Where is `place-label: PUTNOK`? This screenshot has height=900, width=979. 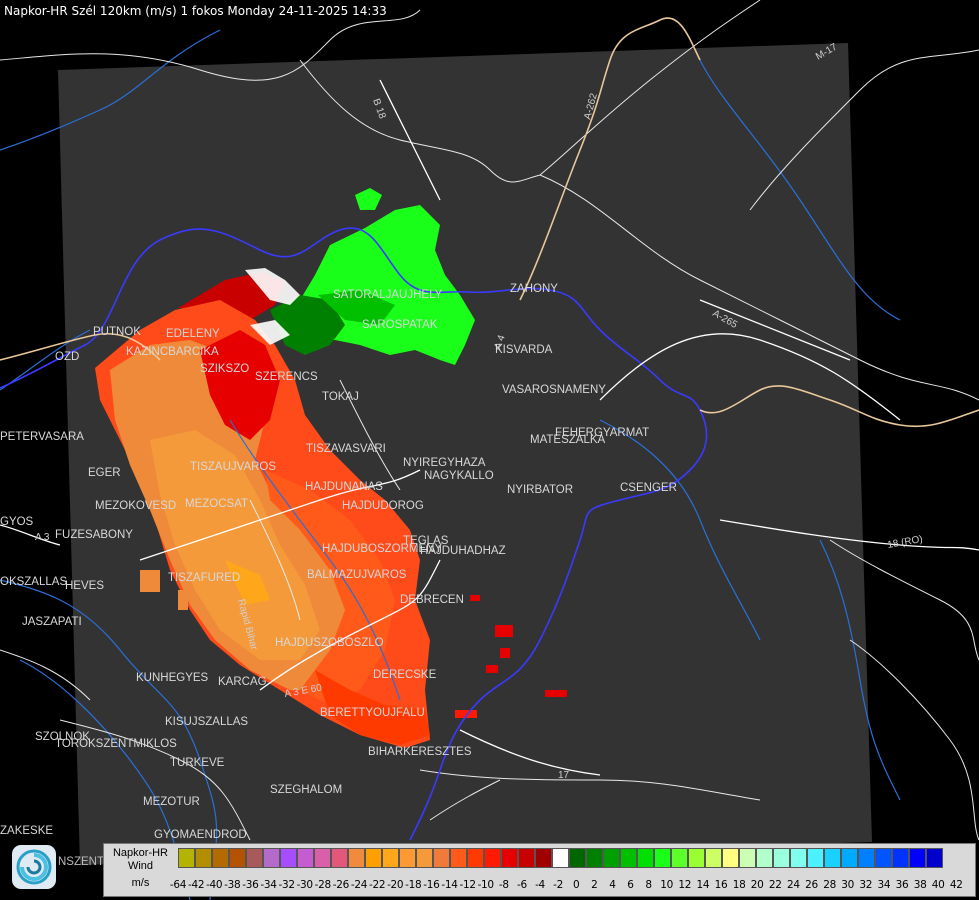 place-label: PUTNOK is located at coordinates (117, 332).